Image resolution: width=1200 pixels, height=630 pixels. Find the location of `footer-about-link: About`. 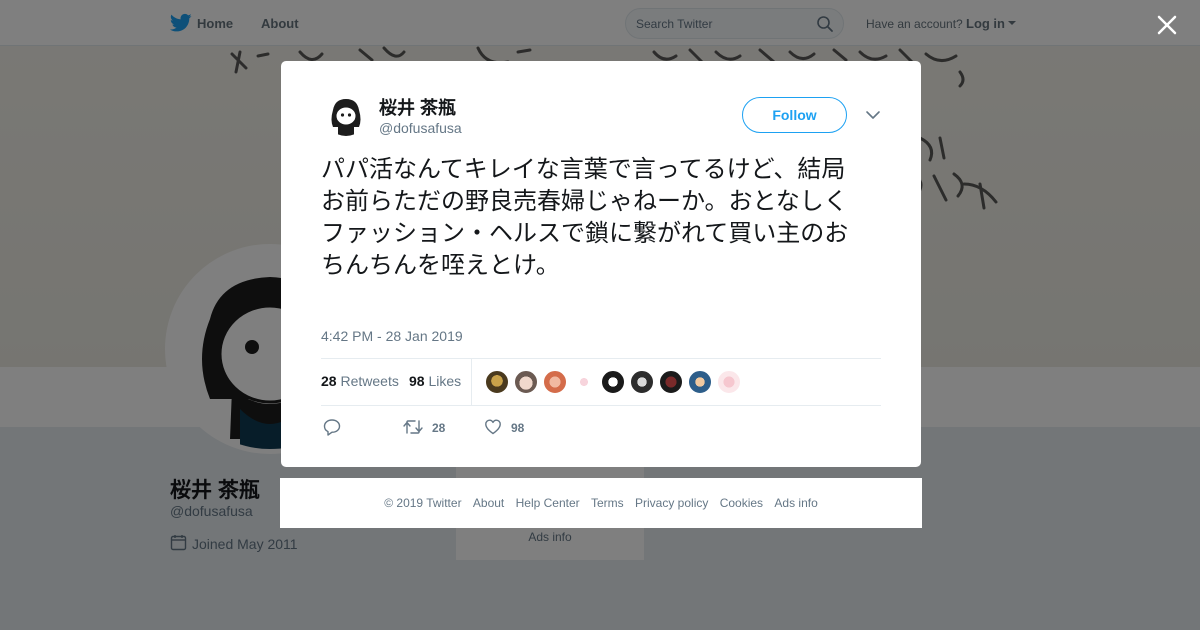

footer-about-link: About is located at coordinates (488, 503).